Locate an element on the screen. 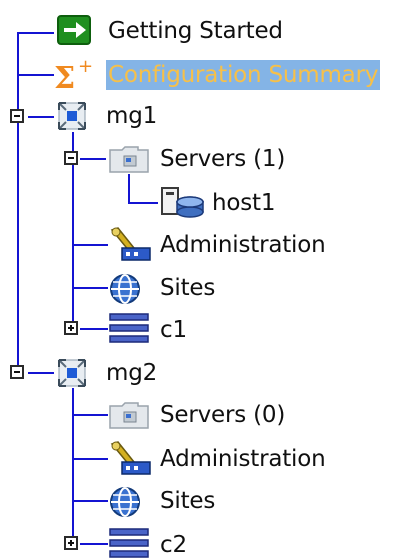 The height and width of the screenshot is (560, 413). tree-item-label: Servers (1) is located at coordinates (223, 159).